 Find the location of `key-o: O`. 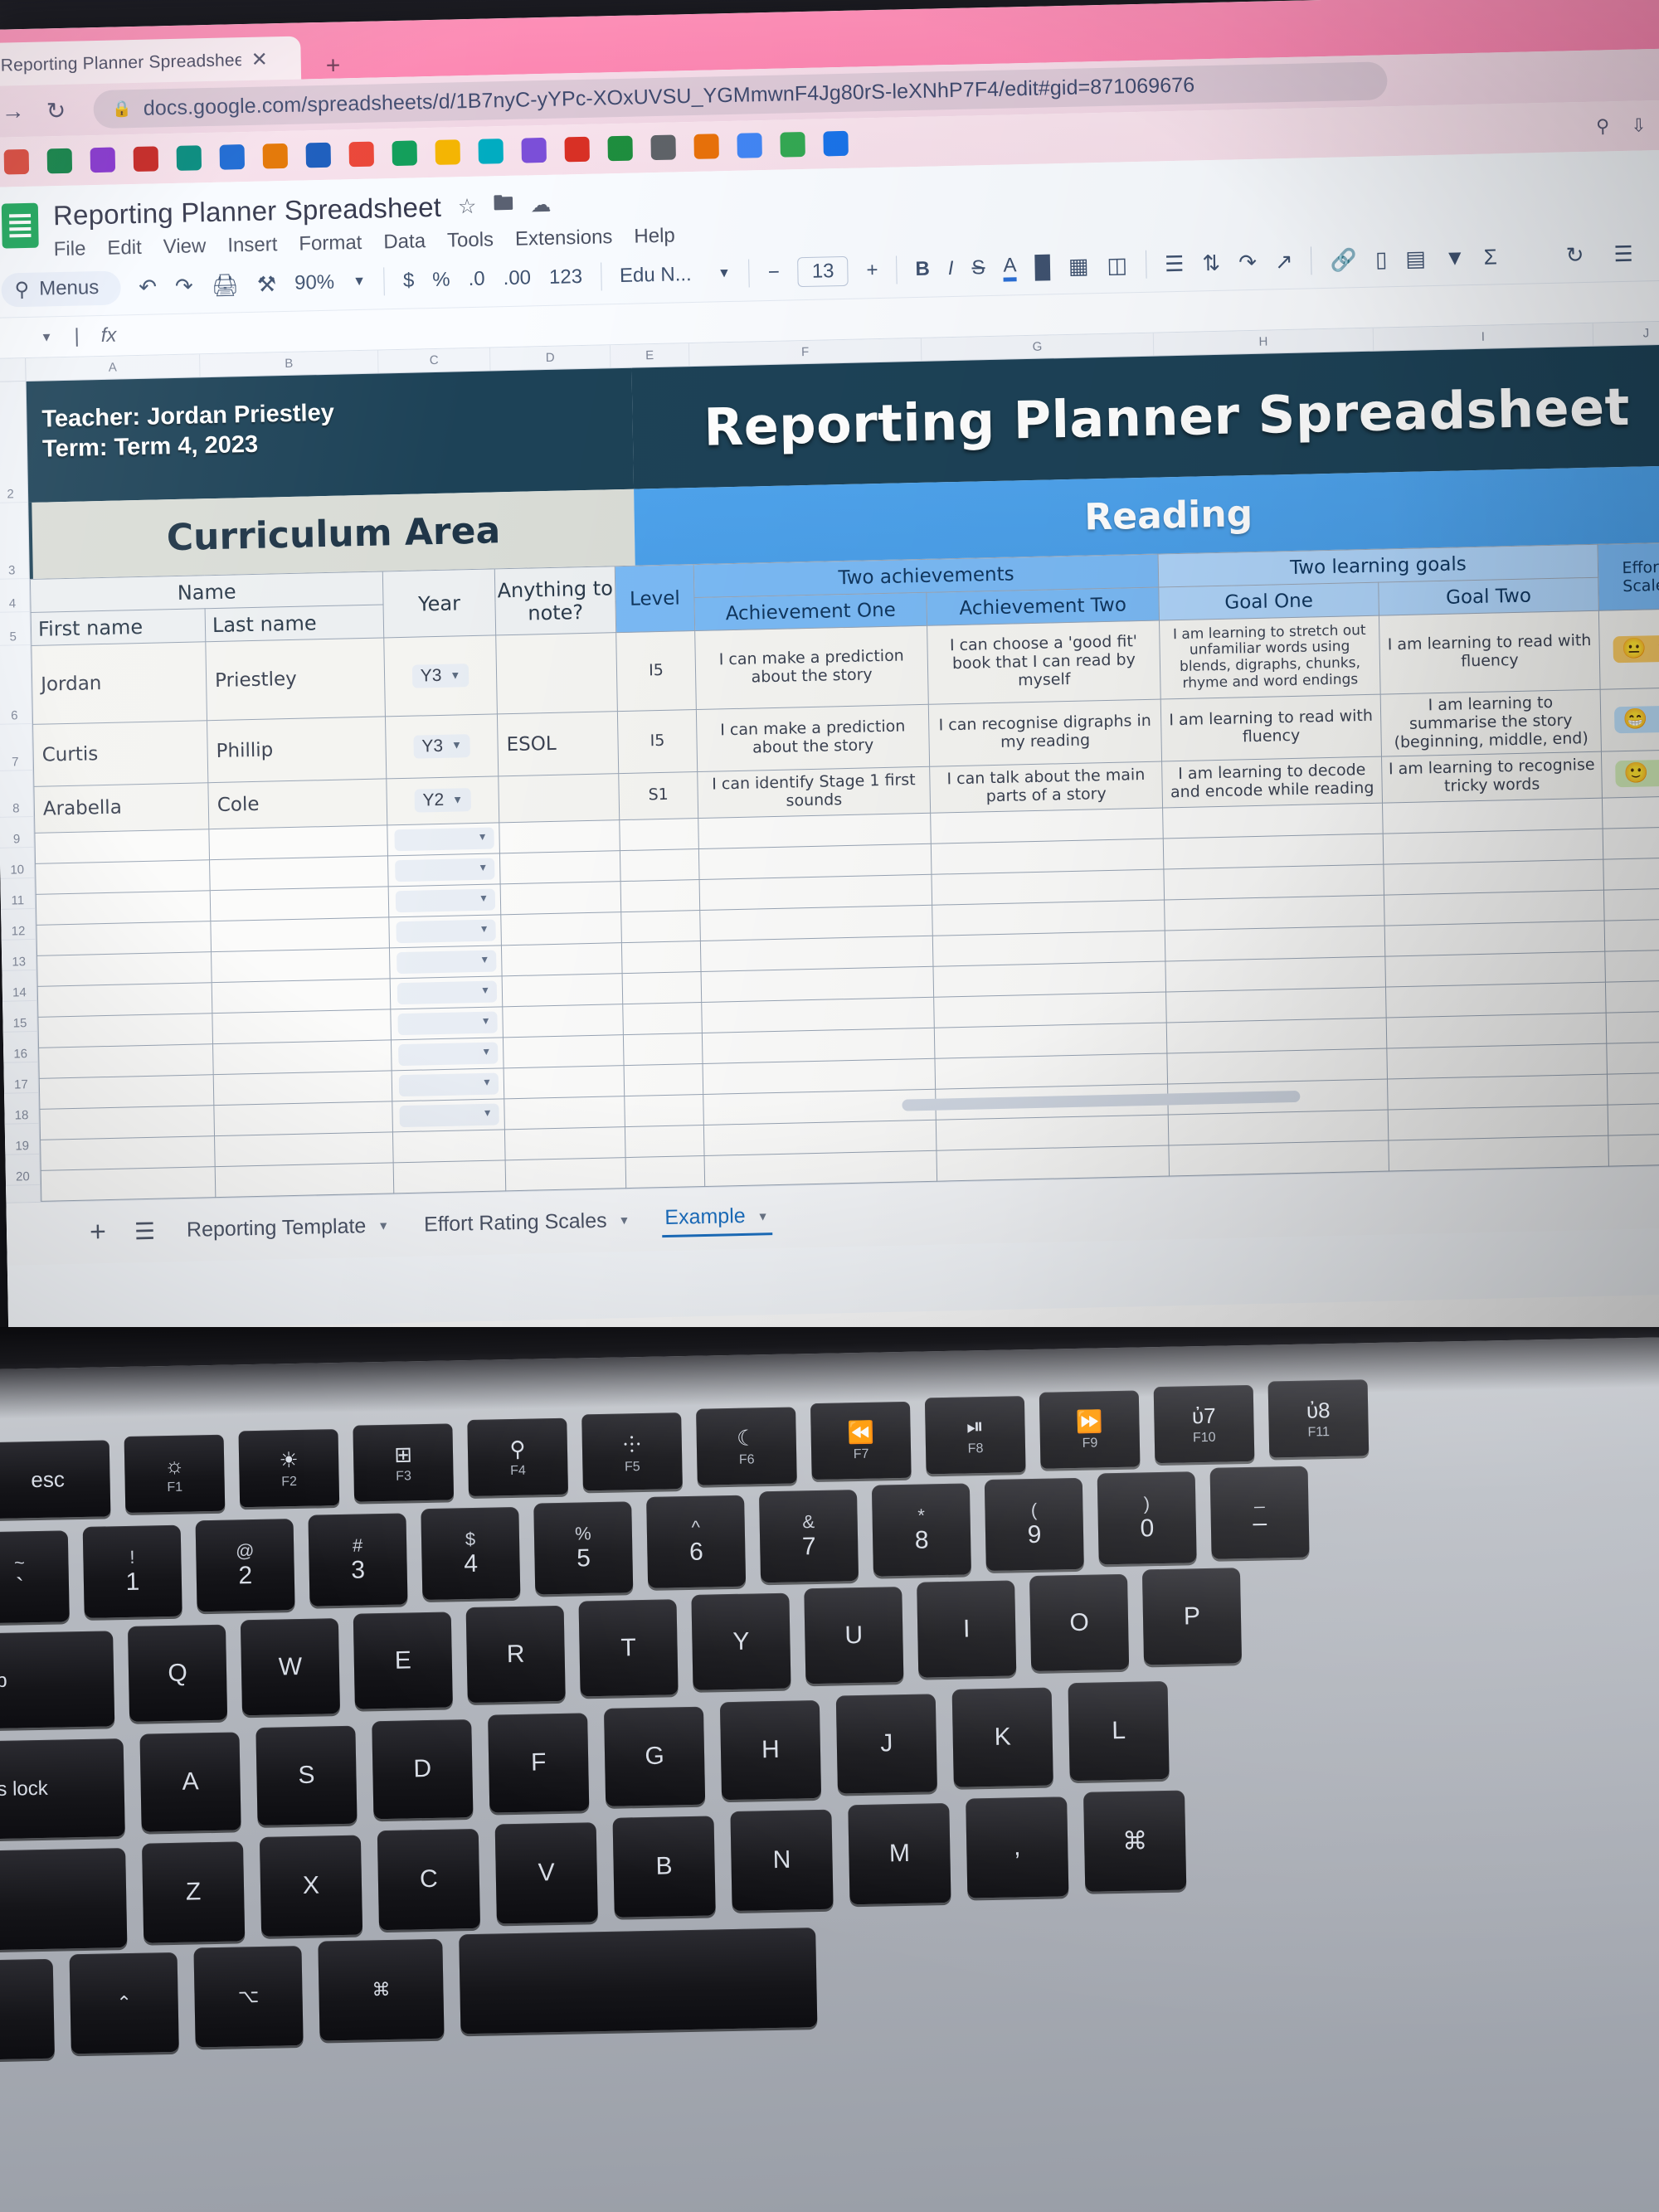

key-o: O is located at coordinates (1079, 1622).